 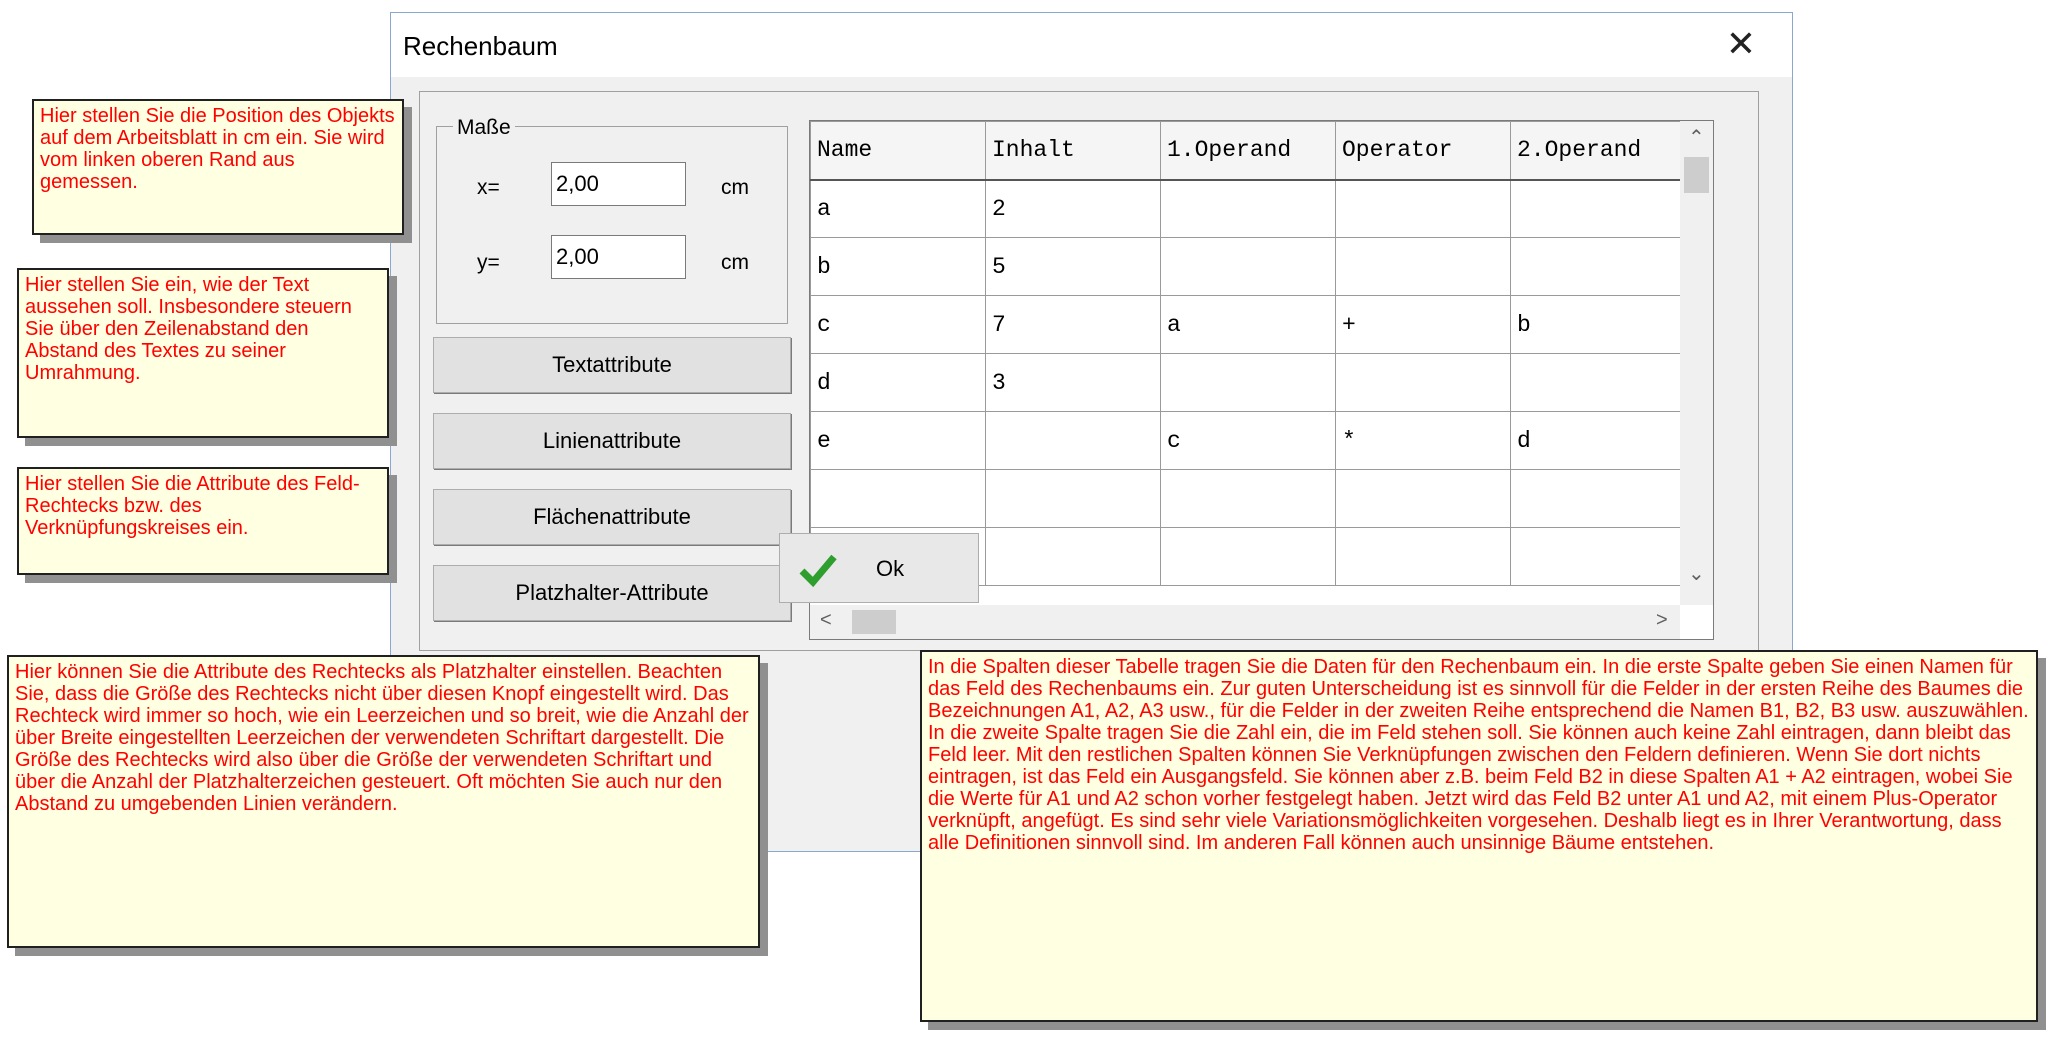 I want to click on x-label: x=, so click(x=488, y=187).